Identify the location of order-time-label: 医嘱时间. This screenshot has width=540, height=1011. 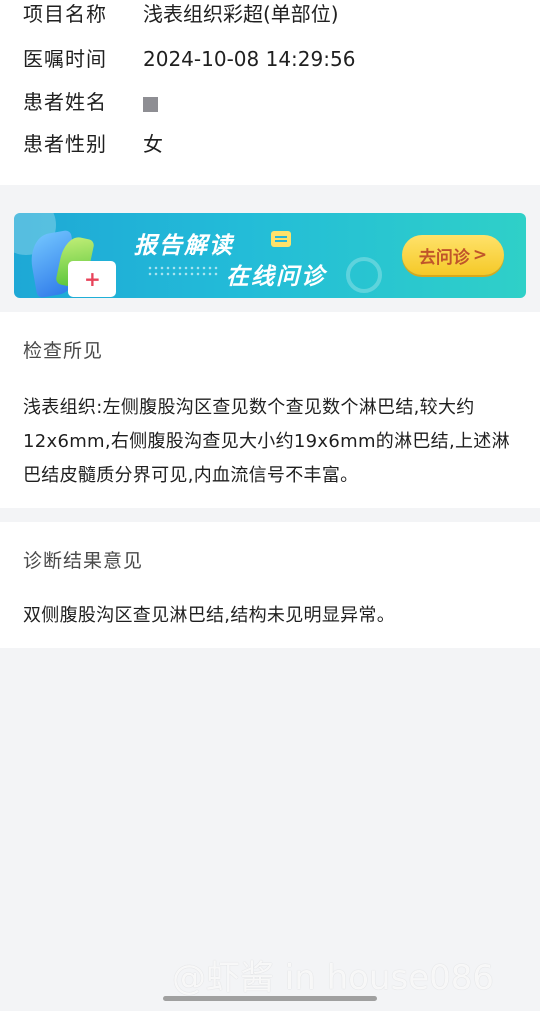
(65, 59).